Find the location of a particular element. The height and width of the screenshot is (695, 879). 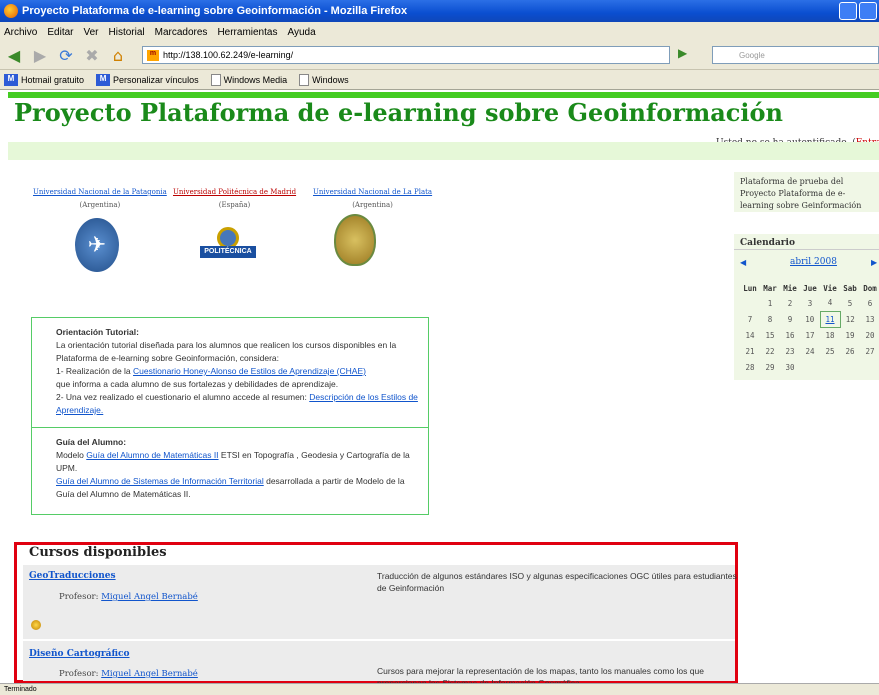

calendar-day: 23 is located at coordinates (790, 351).